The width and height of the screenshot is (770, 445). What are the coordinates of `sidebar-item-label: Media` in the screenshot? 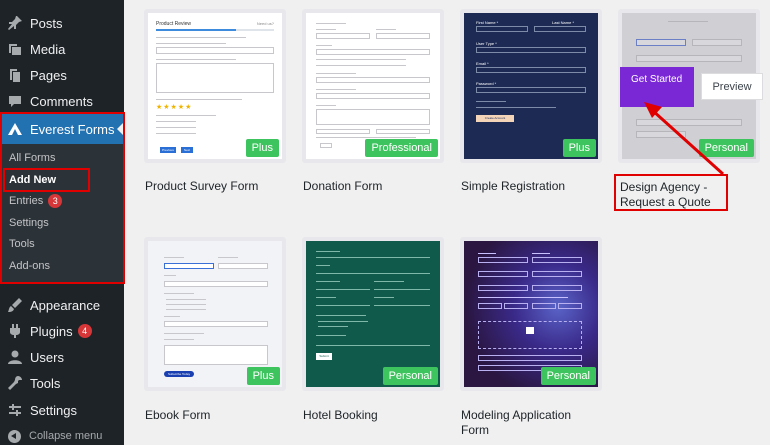 It's located at (48, 49).